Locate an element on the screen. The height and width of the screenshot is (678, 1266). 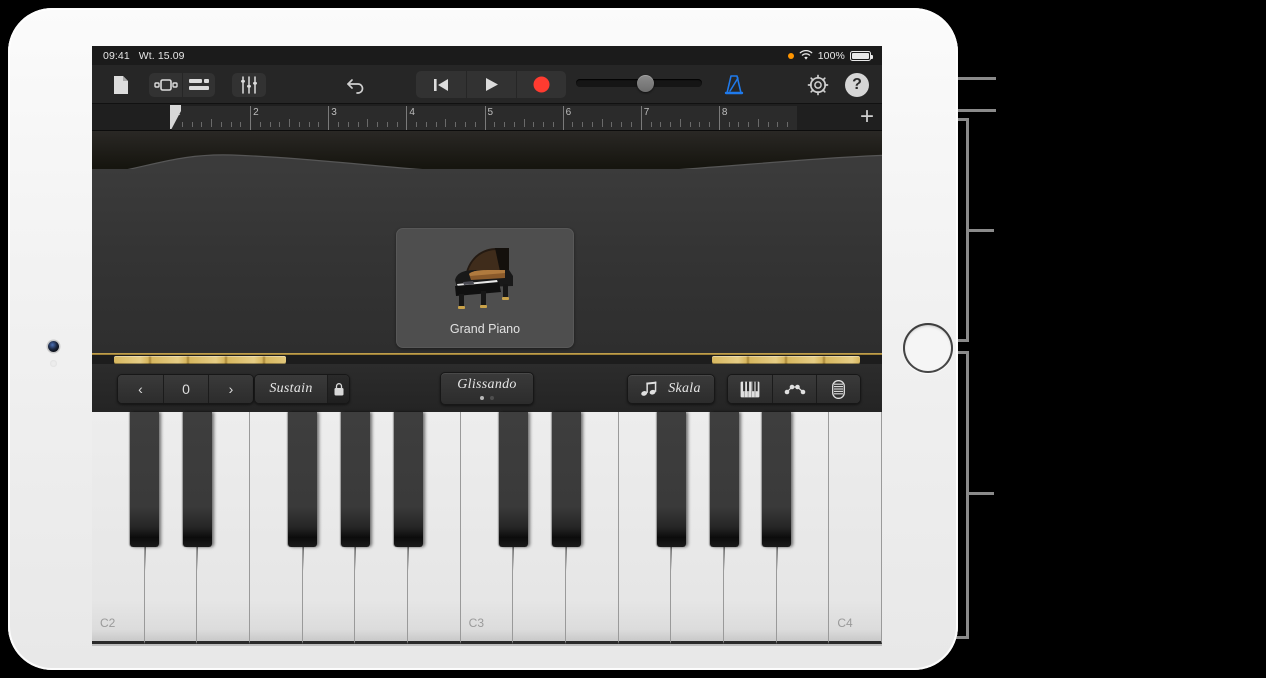
velocity-button is located at coordinates (838, 389).